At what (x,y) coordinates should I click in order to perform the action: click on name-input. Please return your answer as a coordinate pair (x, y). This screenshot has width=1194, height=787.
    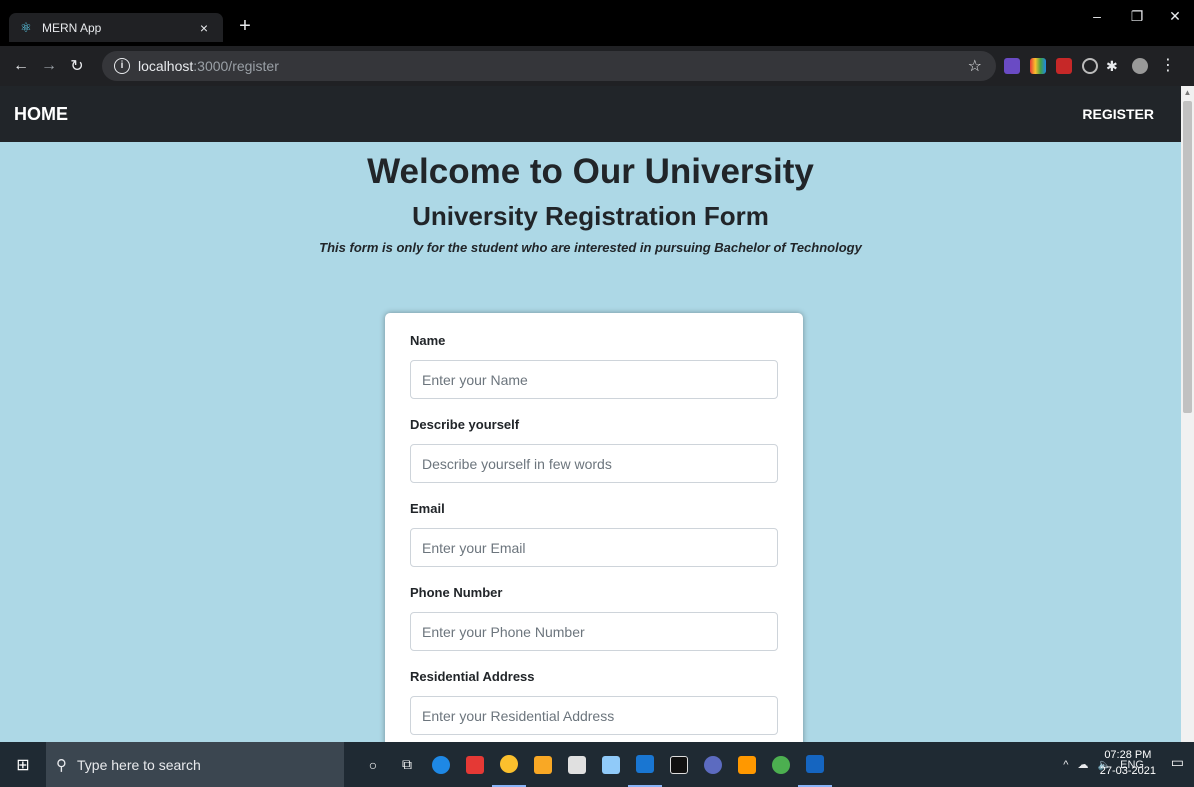
    Looking at the image, I should click on (594, 379).